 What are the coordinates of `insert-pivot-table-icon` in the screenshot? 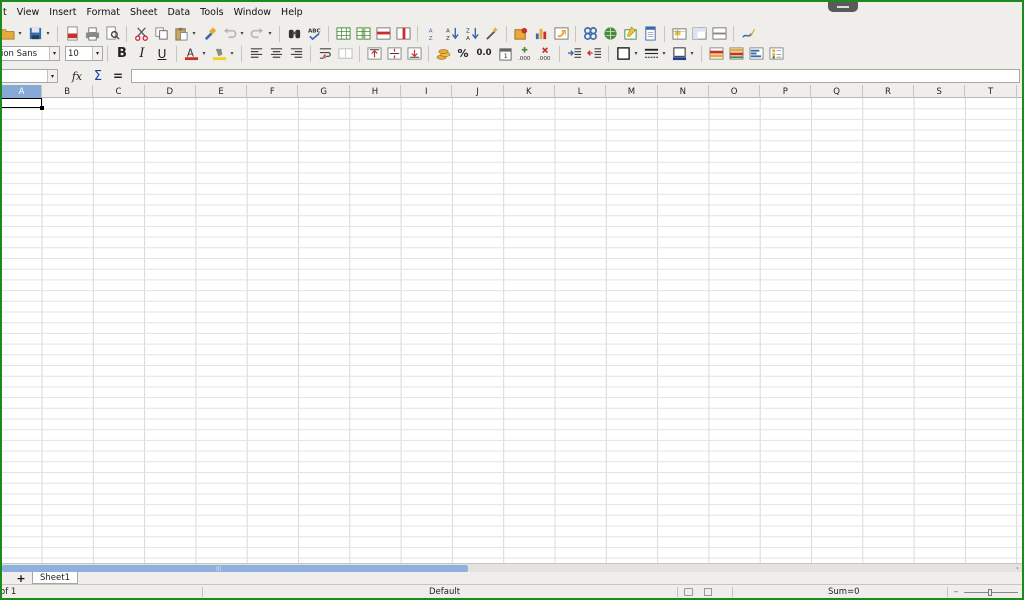 It's located at (561, 34).